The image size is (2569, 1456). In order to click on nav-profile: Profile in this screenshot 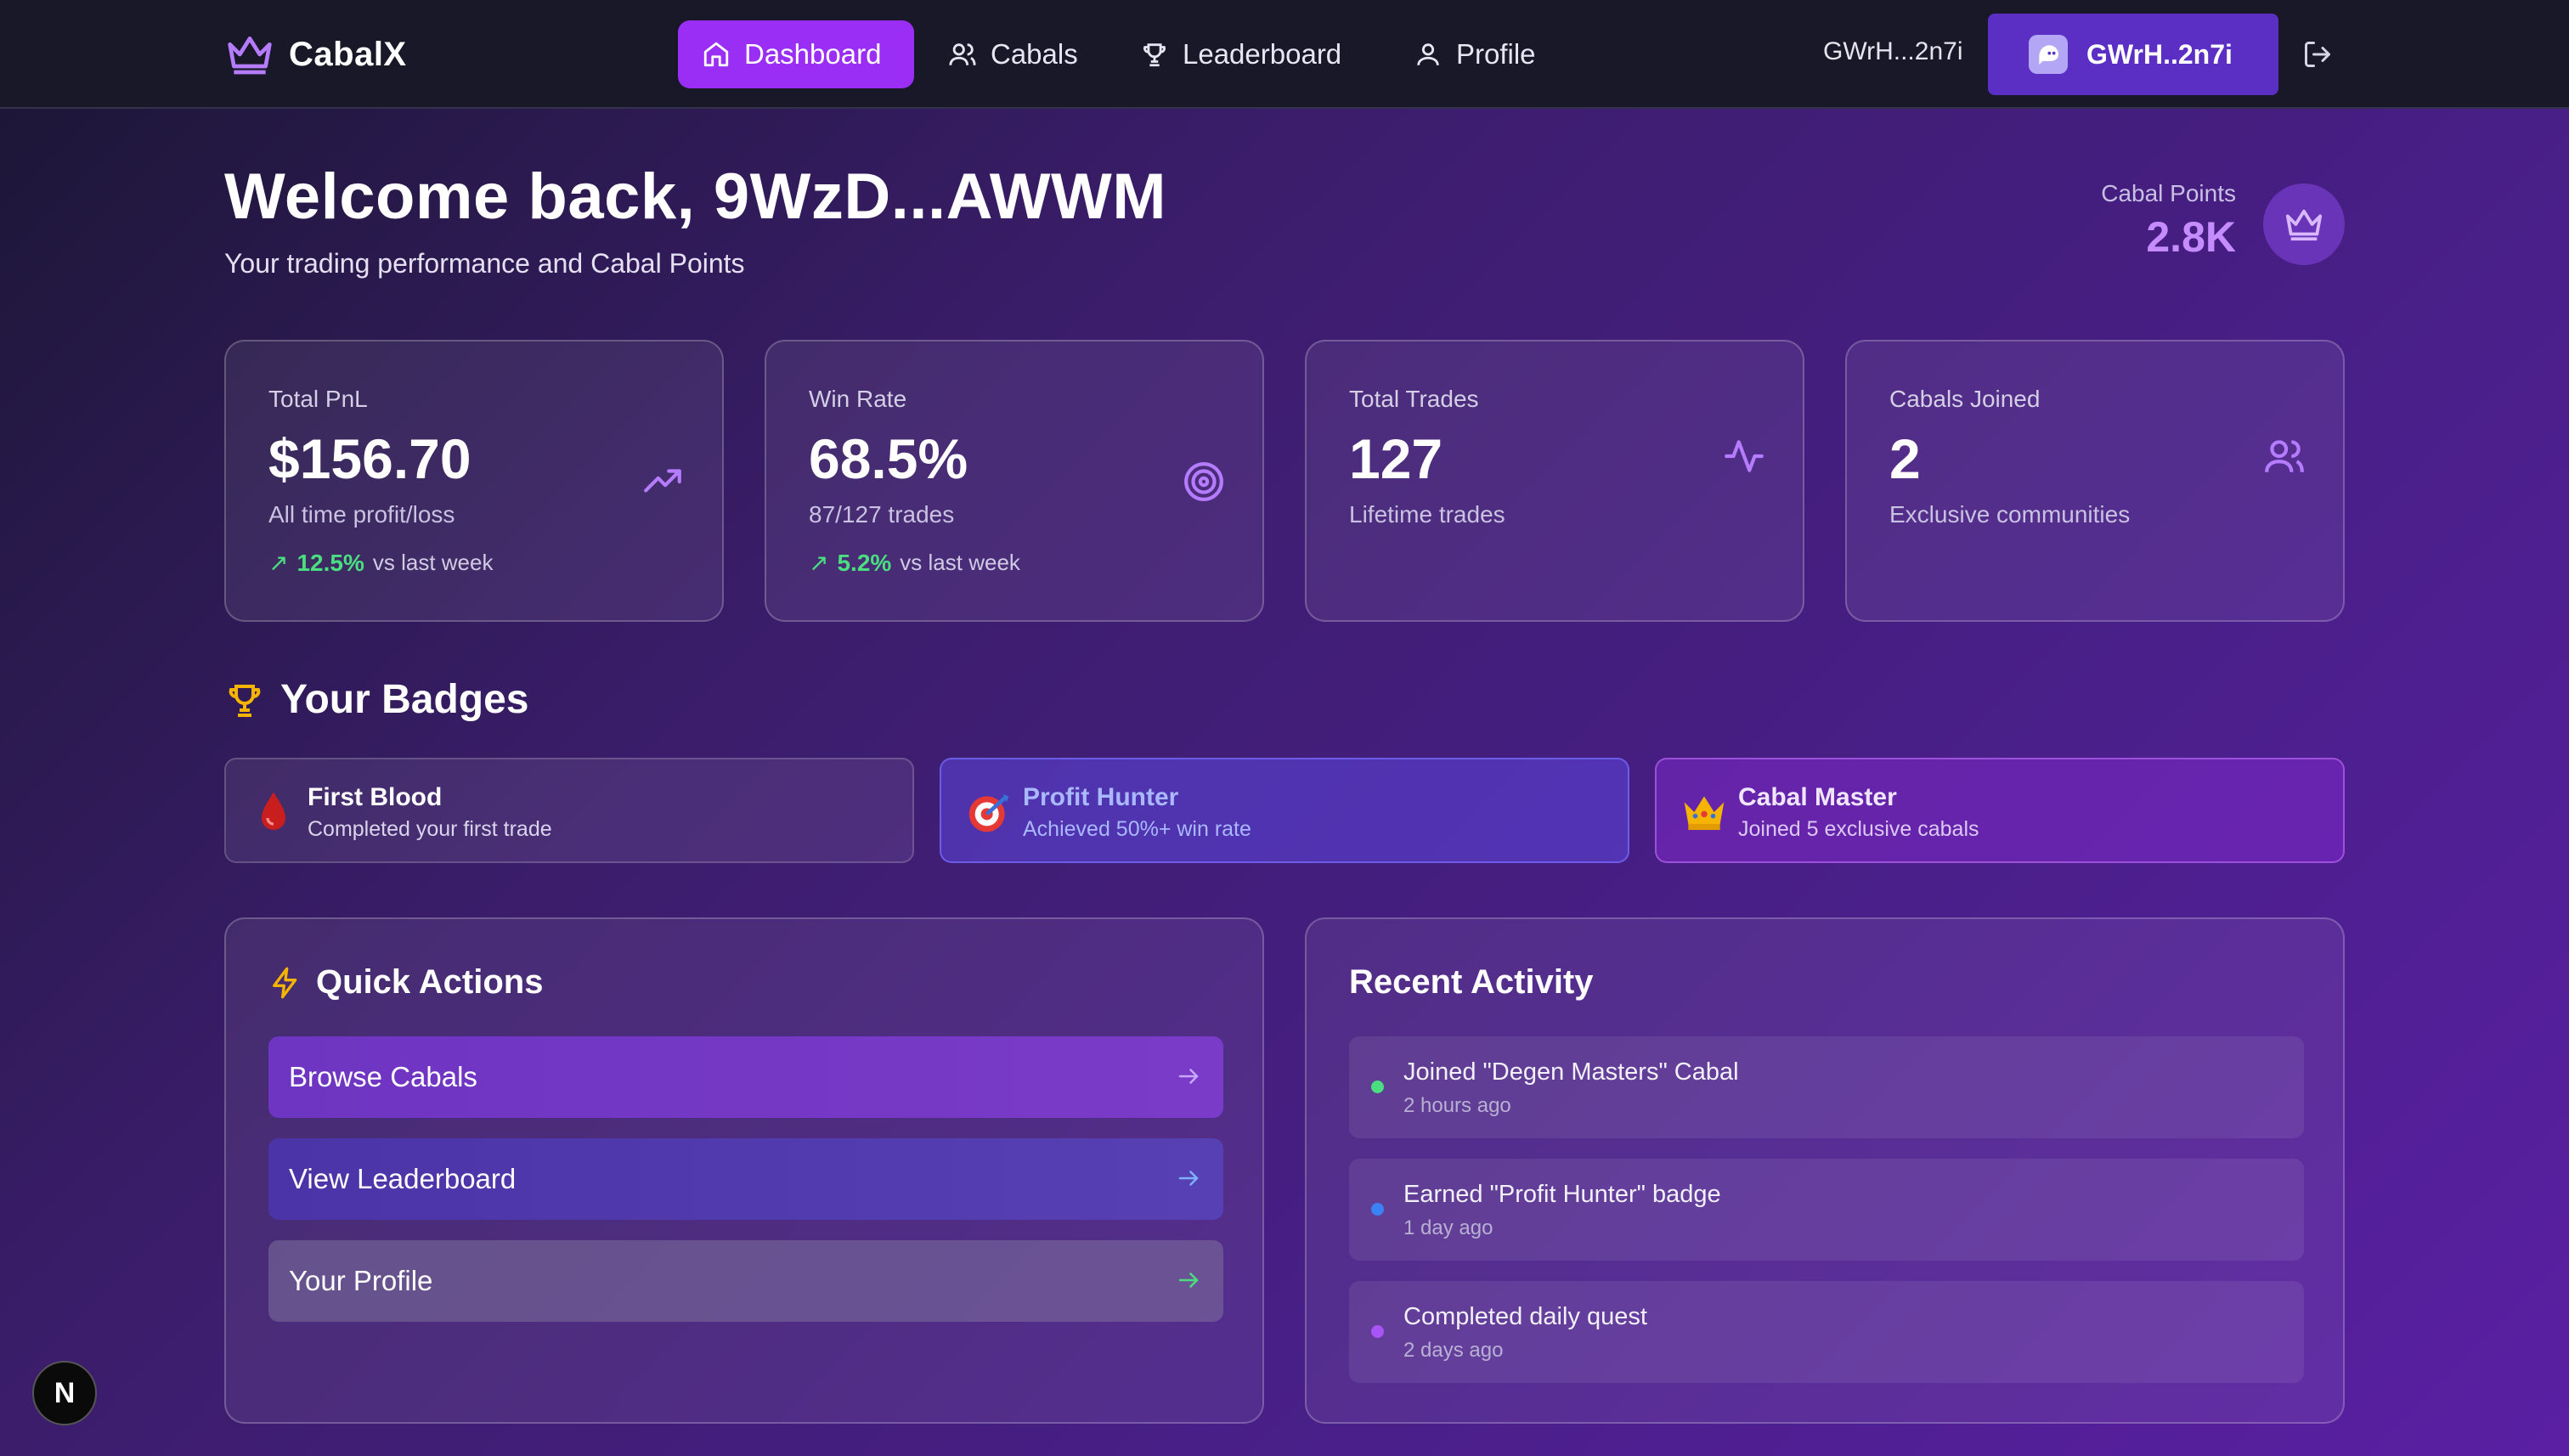, I will do `click(1475, 54)`.